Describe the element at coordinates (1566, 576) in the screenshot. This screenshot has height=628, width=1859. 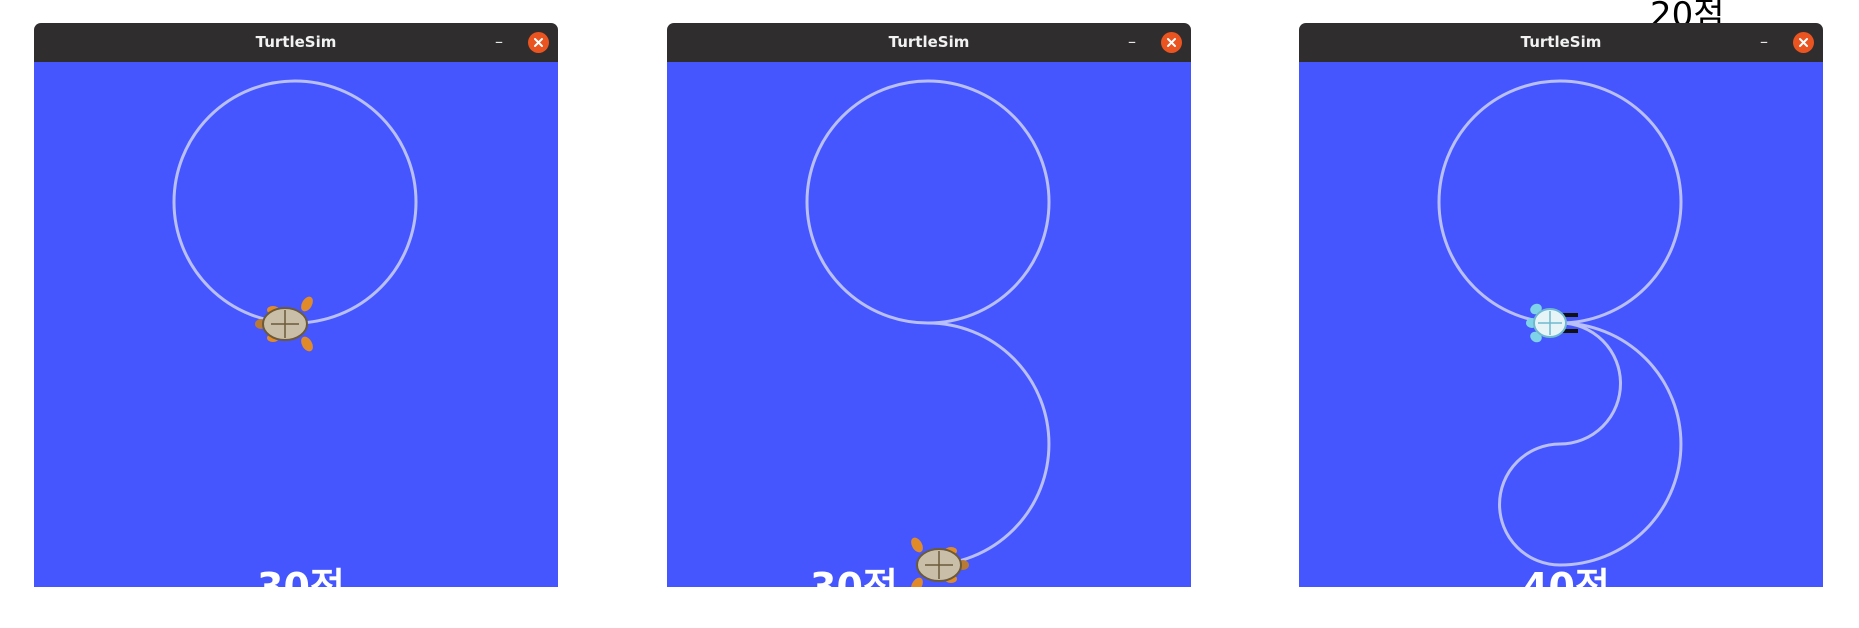
I see `score-label: 40점` at that location.